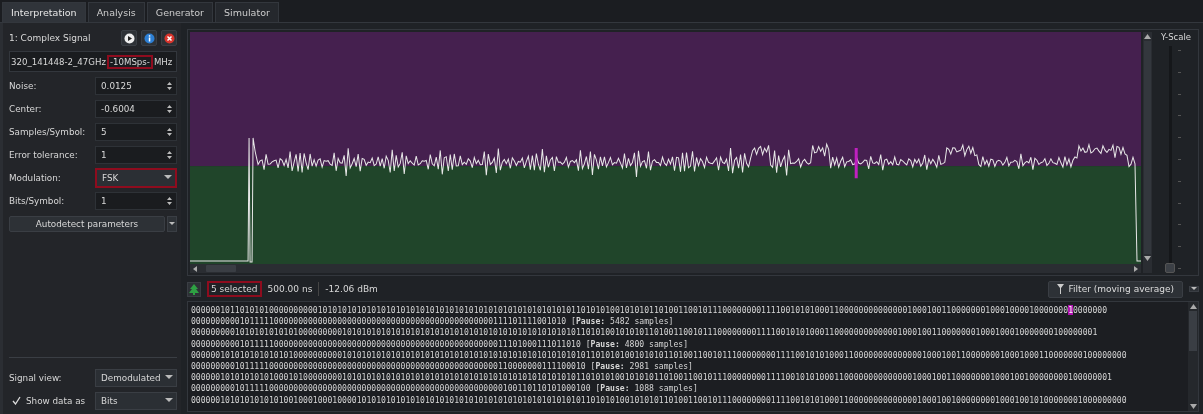 This screenshot has width=1203, height=414. I want to click on dropdown: FSK, so click(136, 177).